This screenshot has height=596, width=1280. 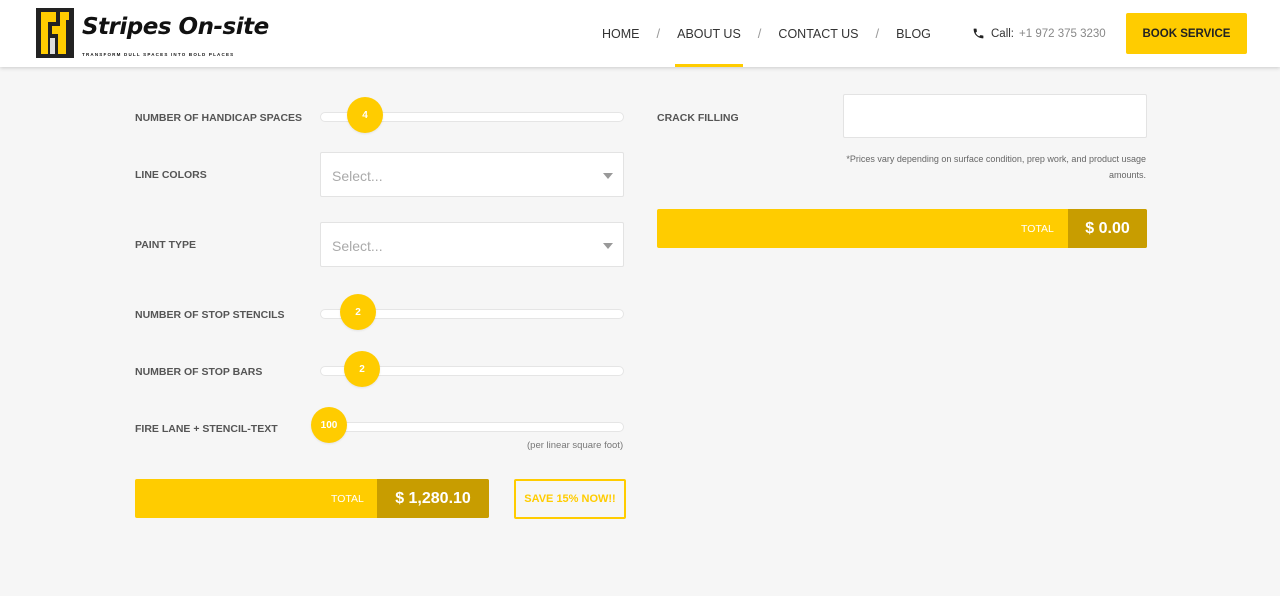 I want to click on handicap-label: NUMBER OF HANDICAP SPACES, so click(x=219, y=118).